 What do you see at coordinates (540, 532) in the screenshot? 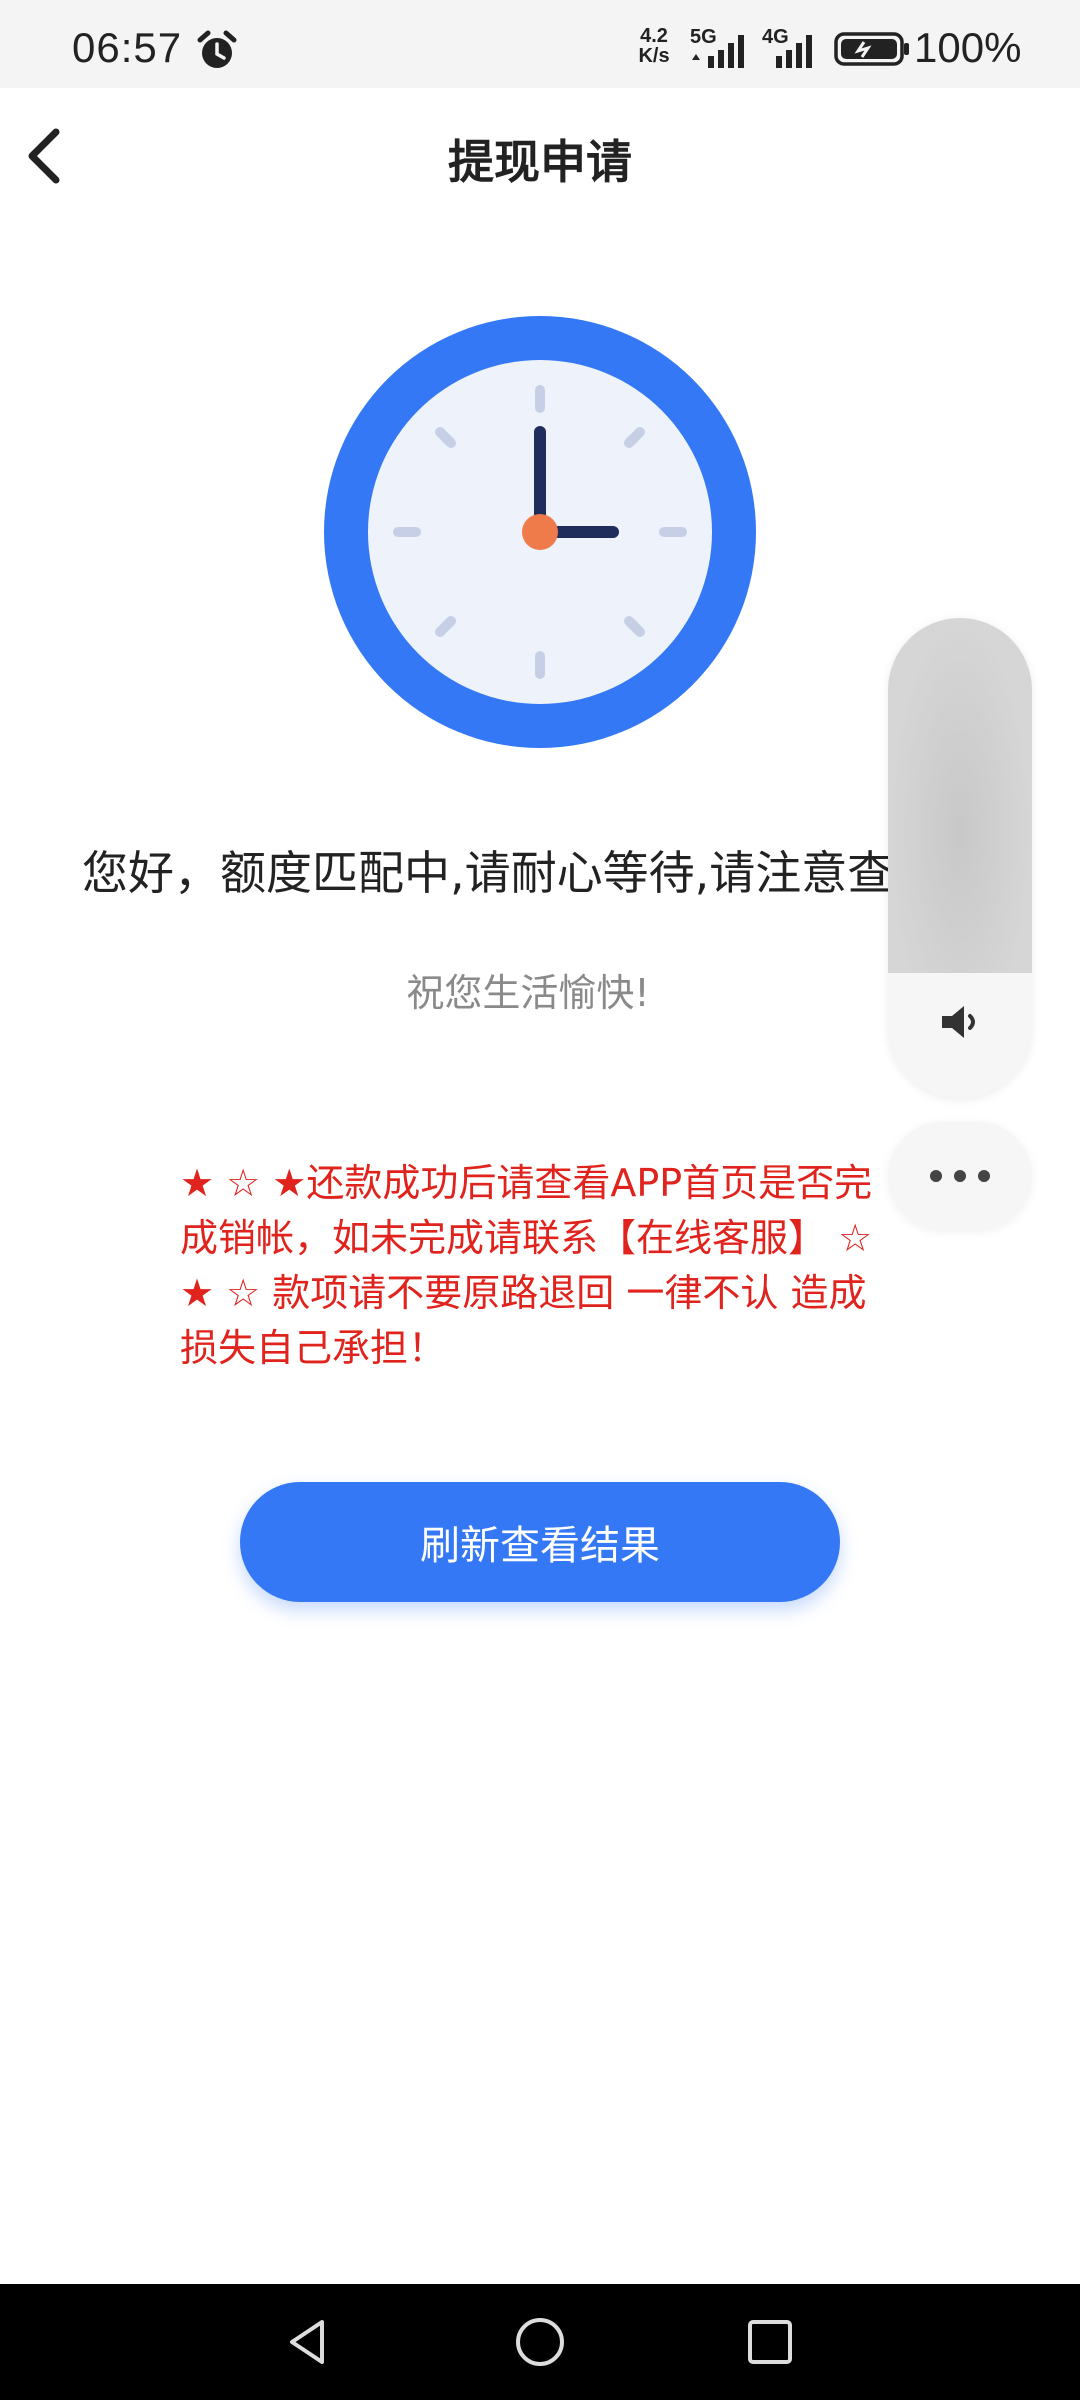
I see `clock-illustration` at bounding box center [540, 532].